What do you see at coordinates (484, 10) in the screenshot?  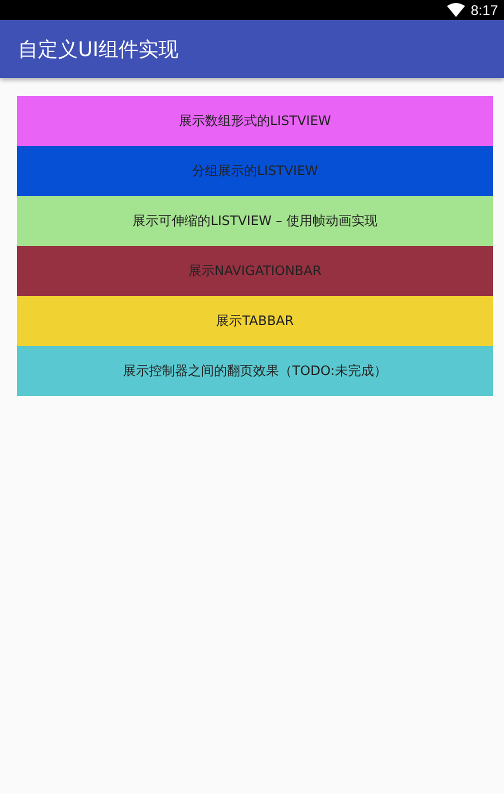 I see `clock: 8:17` at bounding box center [484, 10].